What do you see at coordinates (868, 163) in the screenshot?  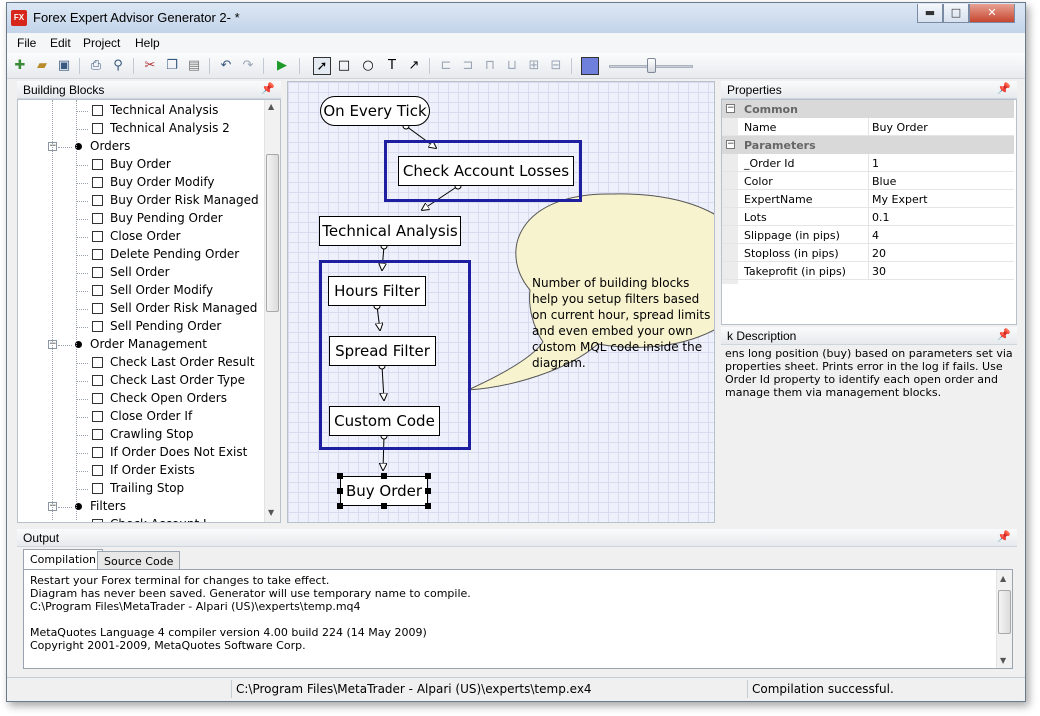 I see `property-row: _Order Id 1` at bounding box center [868, 163].